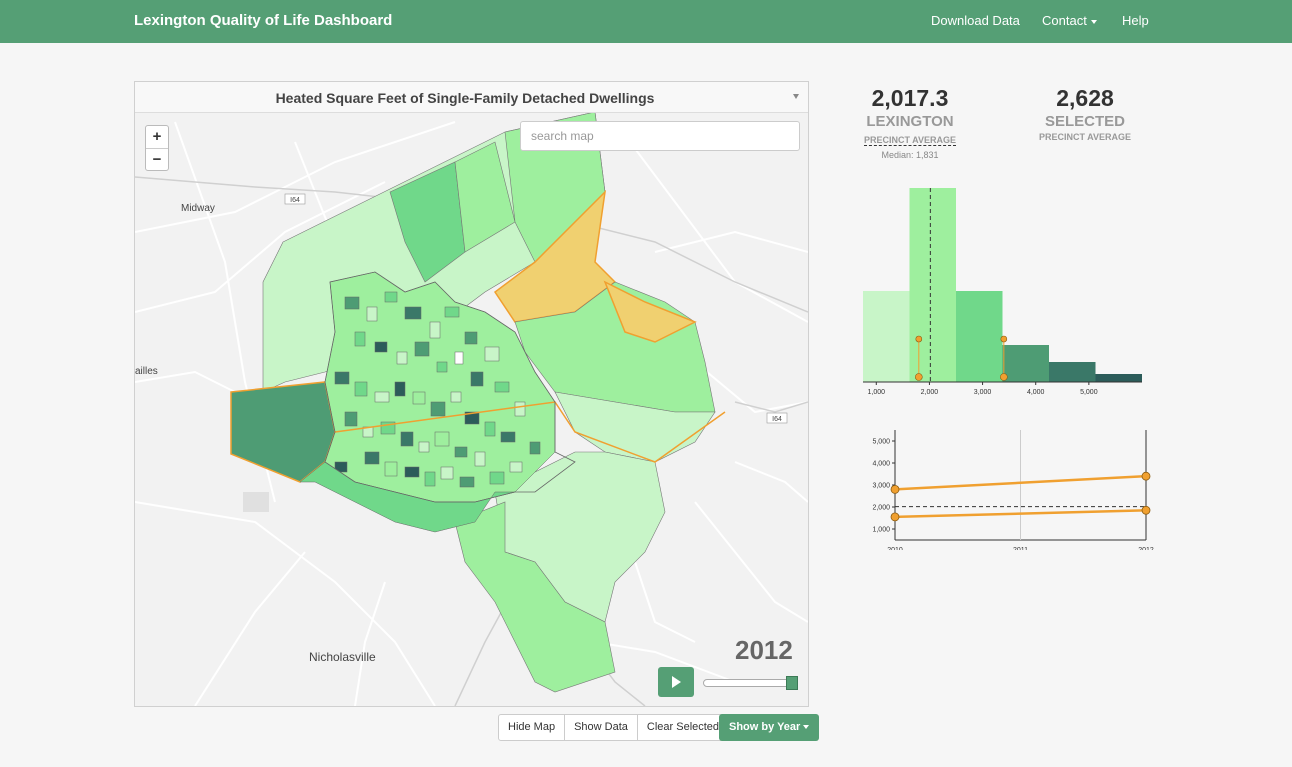 This screenshot has height=767, width=1292. I want to click on zoom-control: + −, so click(157, 148).